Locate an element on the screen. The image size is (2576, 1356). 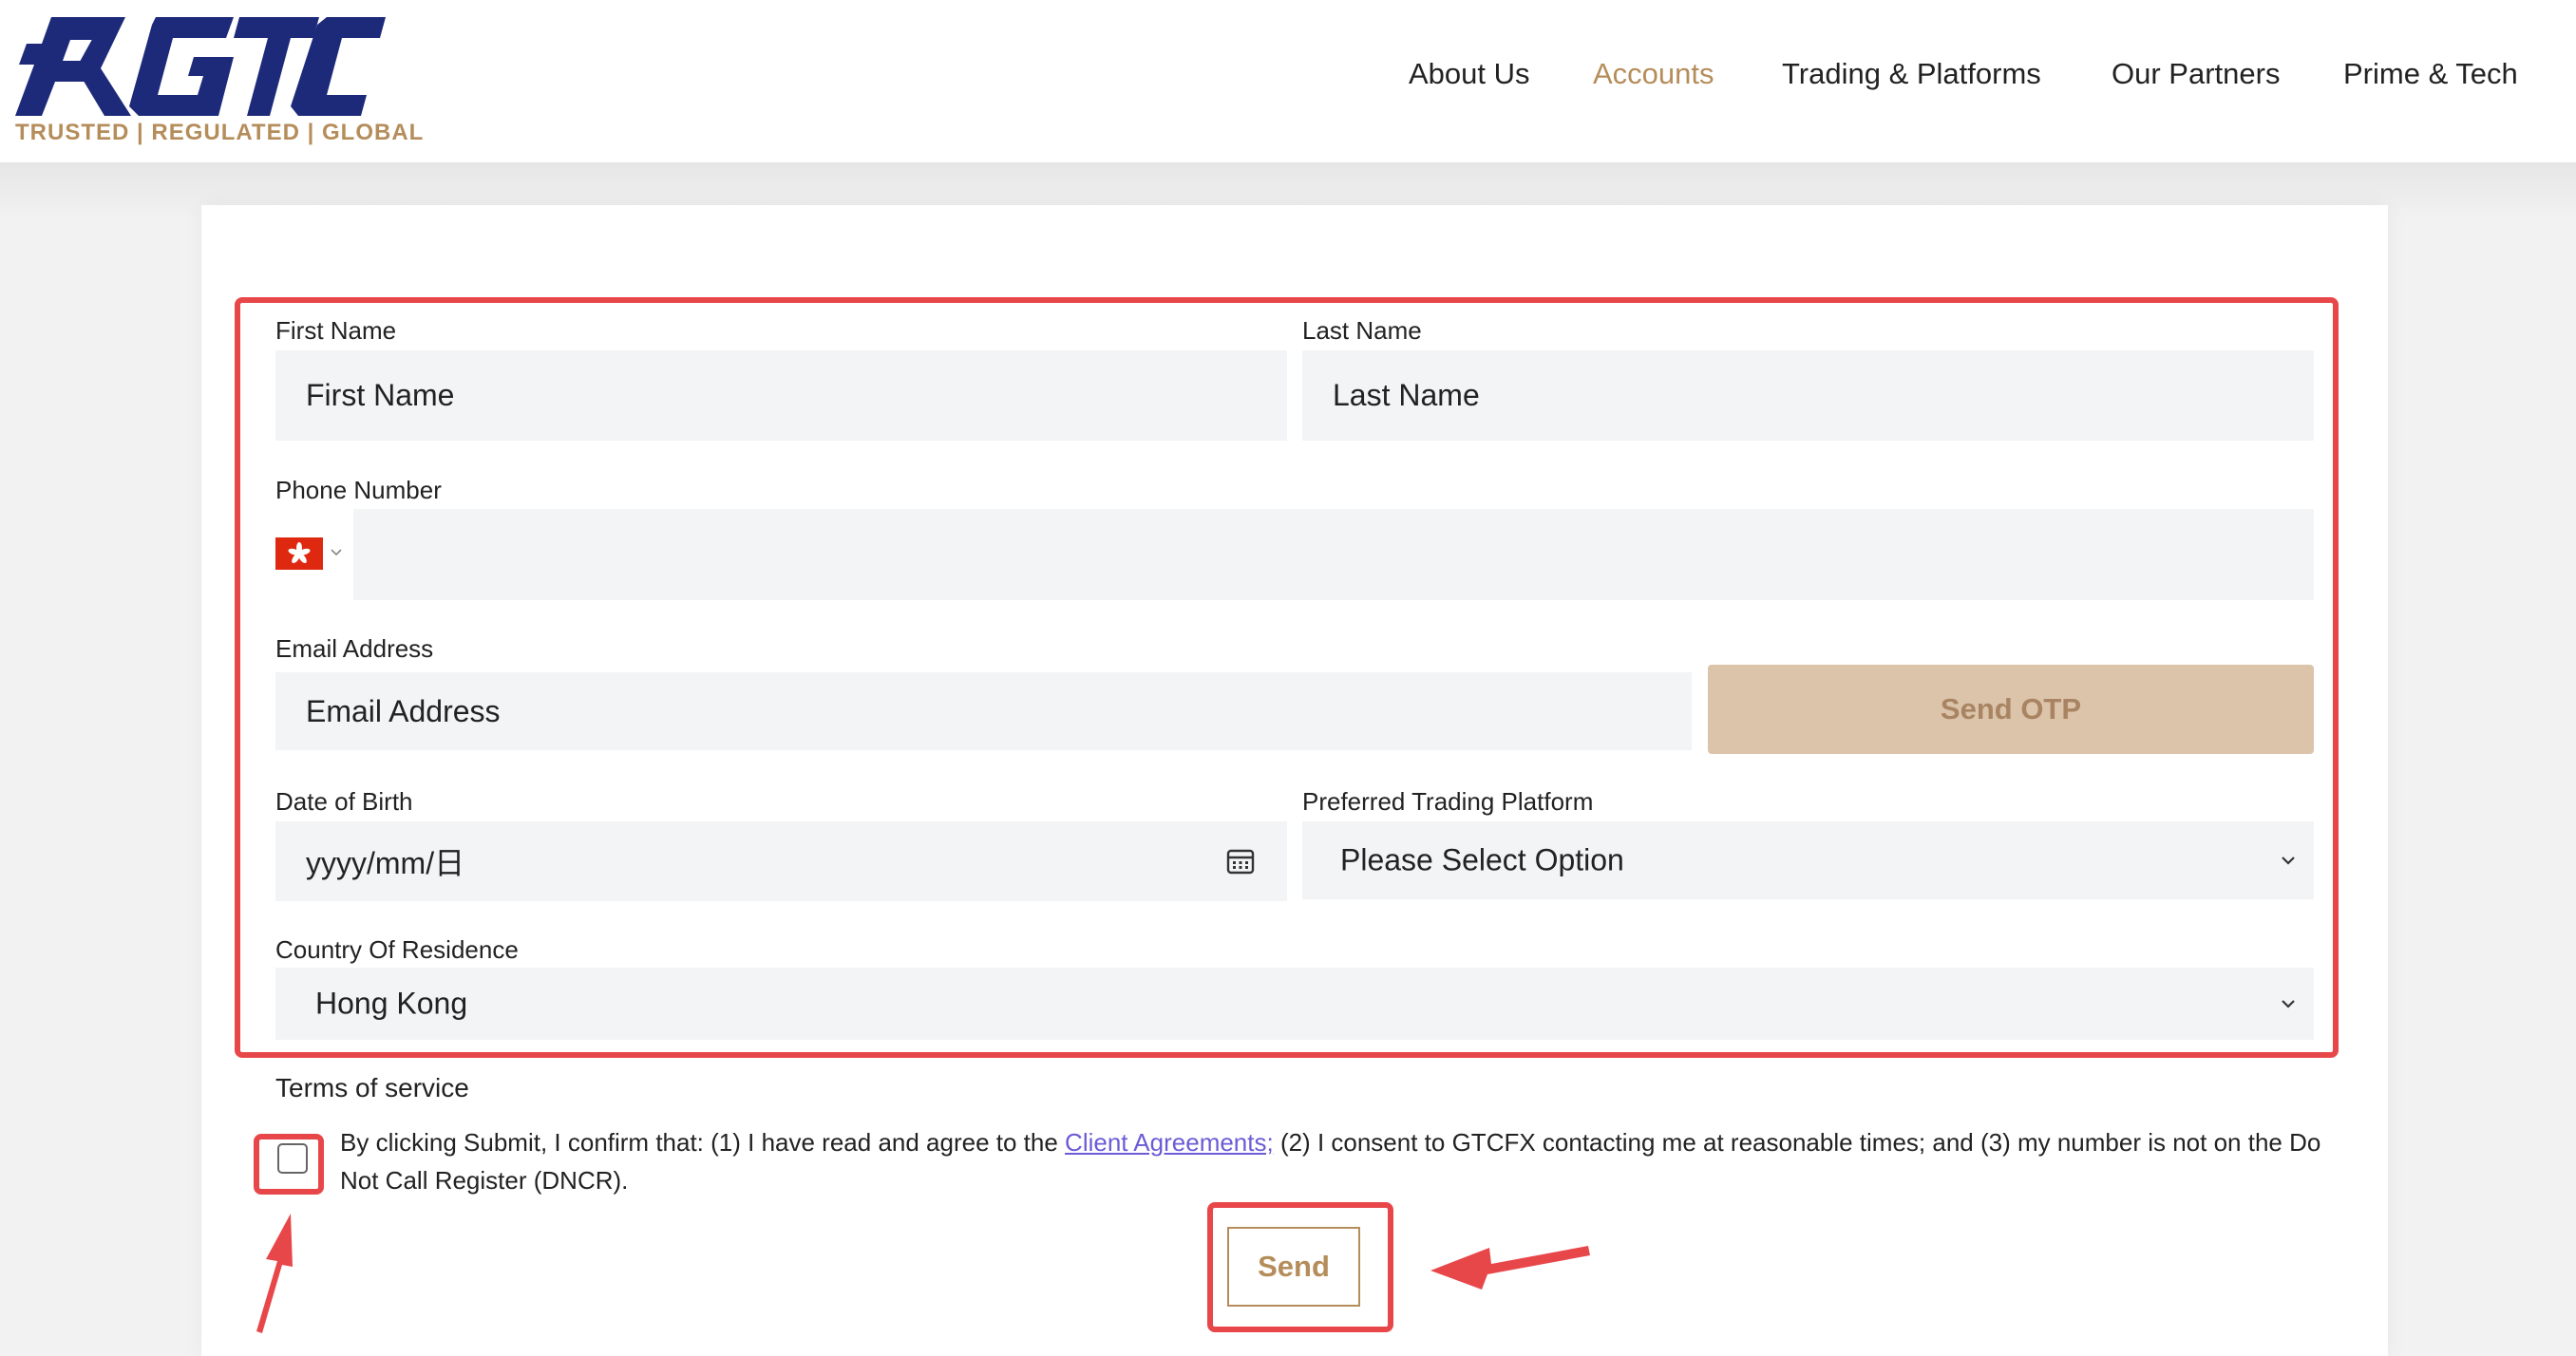
send-button: Send is located at coordinates (1293, 1267).